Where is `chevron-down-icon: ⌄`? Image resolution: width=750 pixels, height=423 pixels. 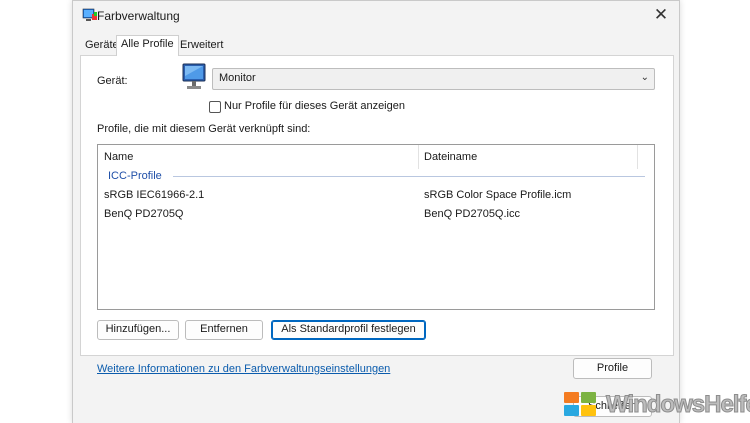 chevron-down-icon: ⌄ is located at coordinates (644, 77).